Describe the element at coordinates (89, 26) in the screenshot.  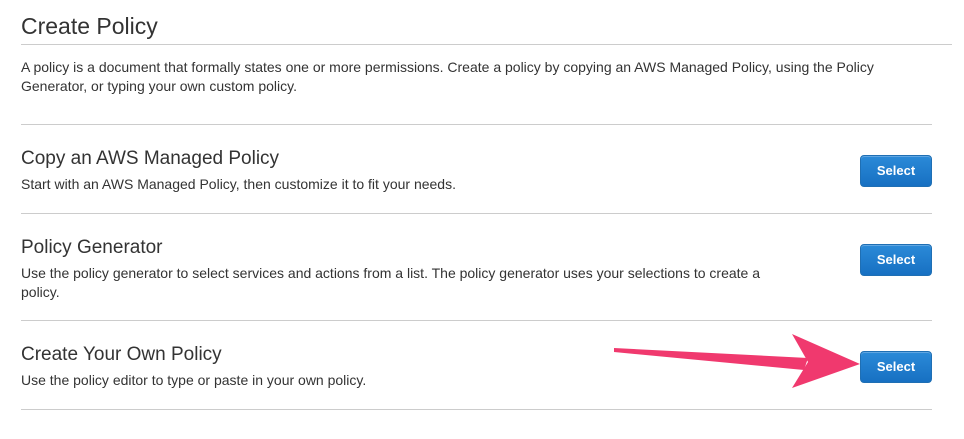
I see `page-title: Create Policy` at that location.